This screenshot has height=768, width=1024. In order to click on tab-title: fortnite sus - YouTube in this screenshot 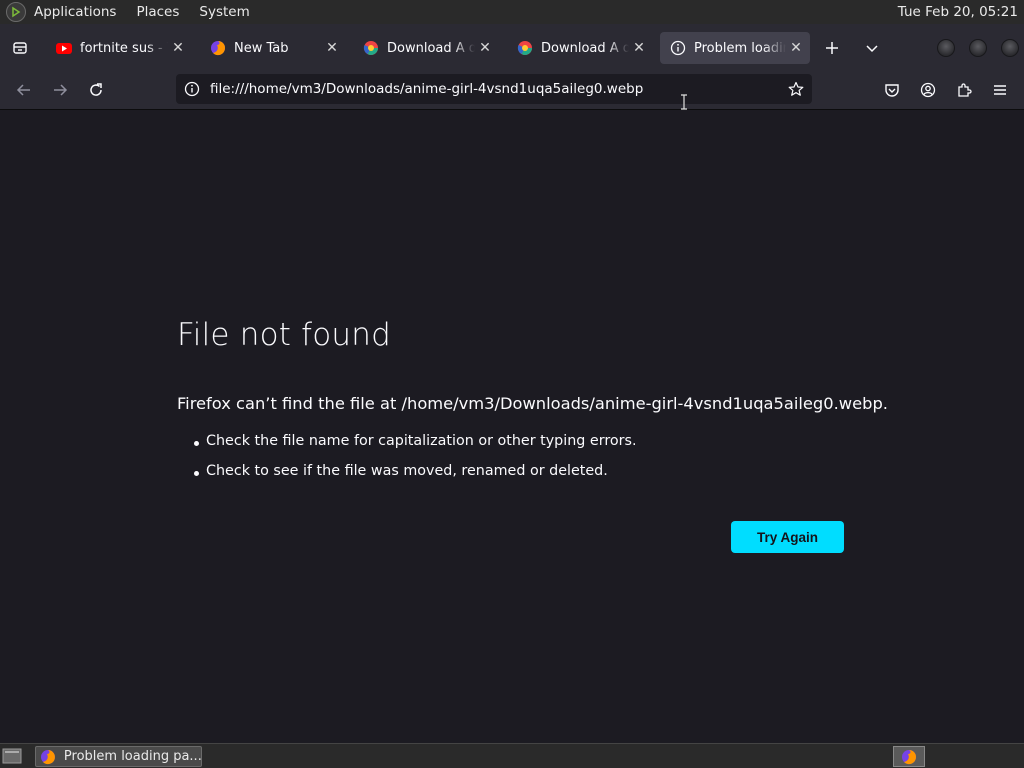, I will do `click(124, 48)`.